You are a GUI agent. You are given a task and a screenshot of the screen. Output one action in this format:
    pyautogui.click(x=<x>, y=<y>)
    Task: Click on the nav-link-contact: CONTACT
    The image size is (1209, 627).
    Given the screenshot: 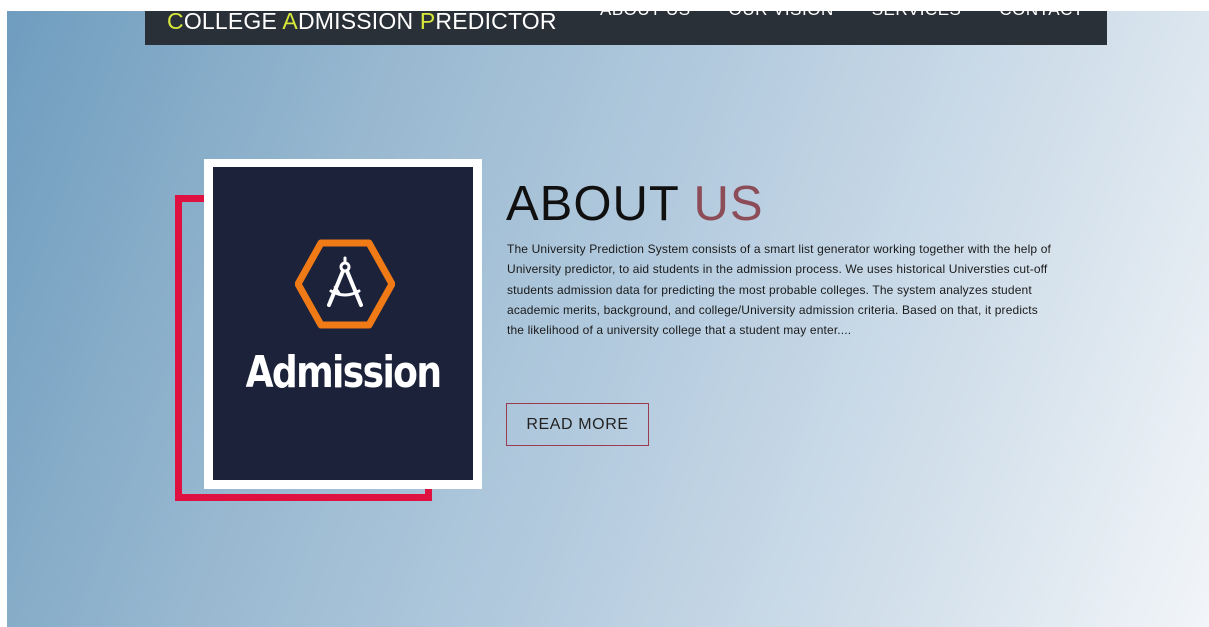 What is the action you would take?
    pyautogui.click(x=1041, y=20)
    